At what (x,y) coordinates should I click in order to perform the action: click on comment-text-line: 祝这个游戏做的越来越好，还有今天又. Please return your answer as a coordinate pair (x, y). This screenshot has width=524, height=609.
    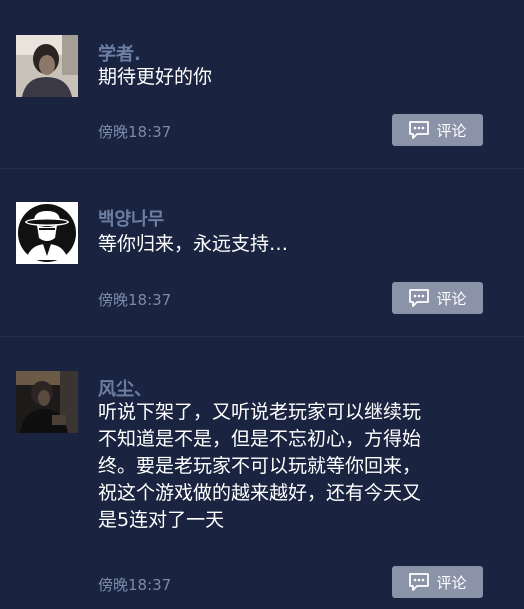
    Looking at the image, I should click on (260, 493).